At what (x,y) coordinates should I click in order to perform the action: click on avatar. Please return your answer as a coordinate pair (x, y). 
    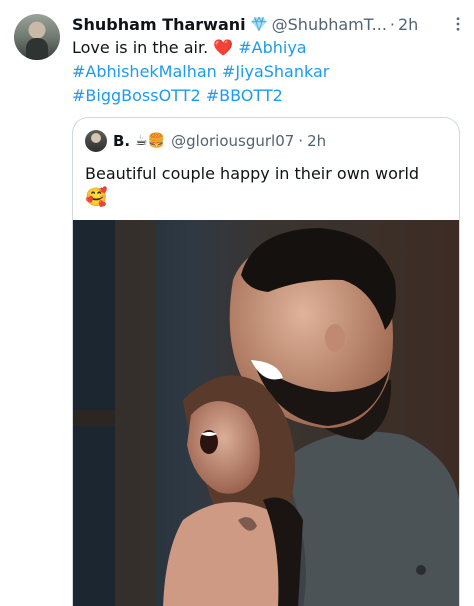
    Looking at the image, I should click on (37, 37).